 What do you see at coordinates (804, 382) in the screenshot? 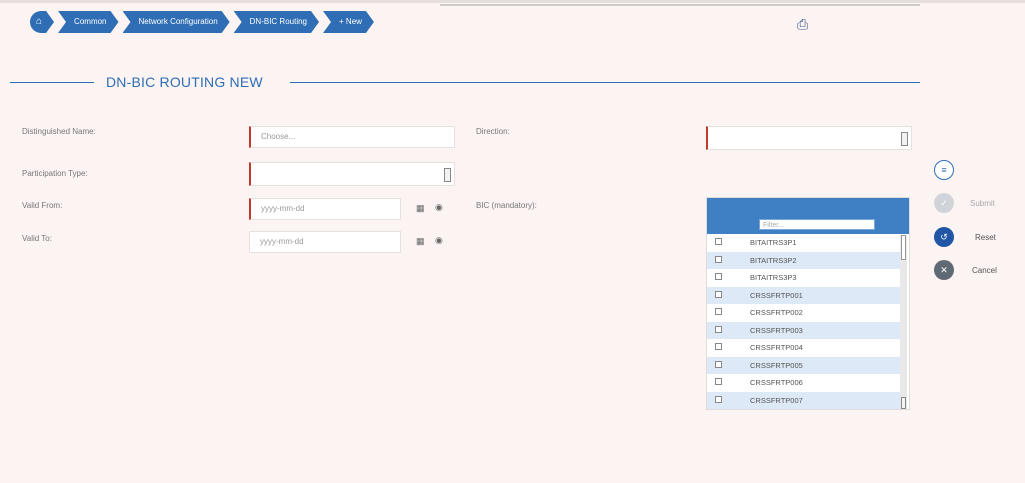
I see `bic-list-item: CRSSFRTP006` at bounding box center [804, 382].